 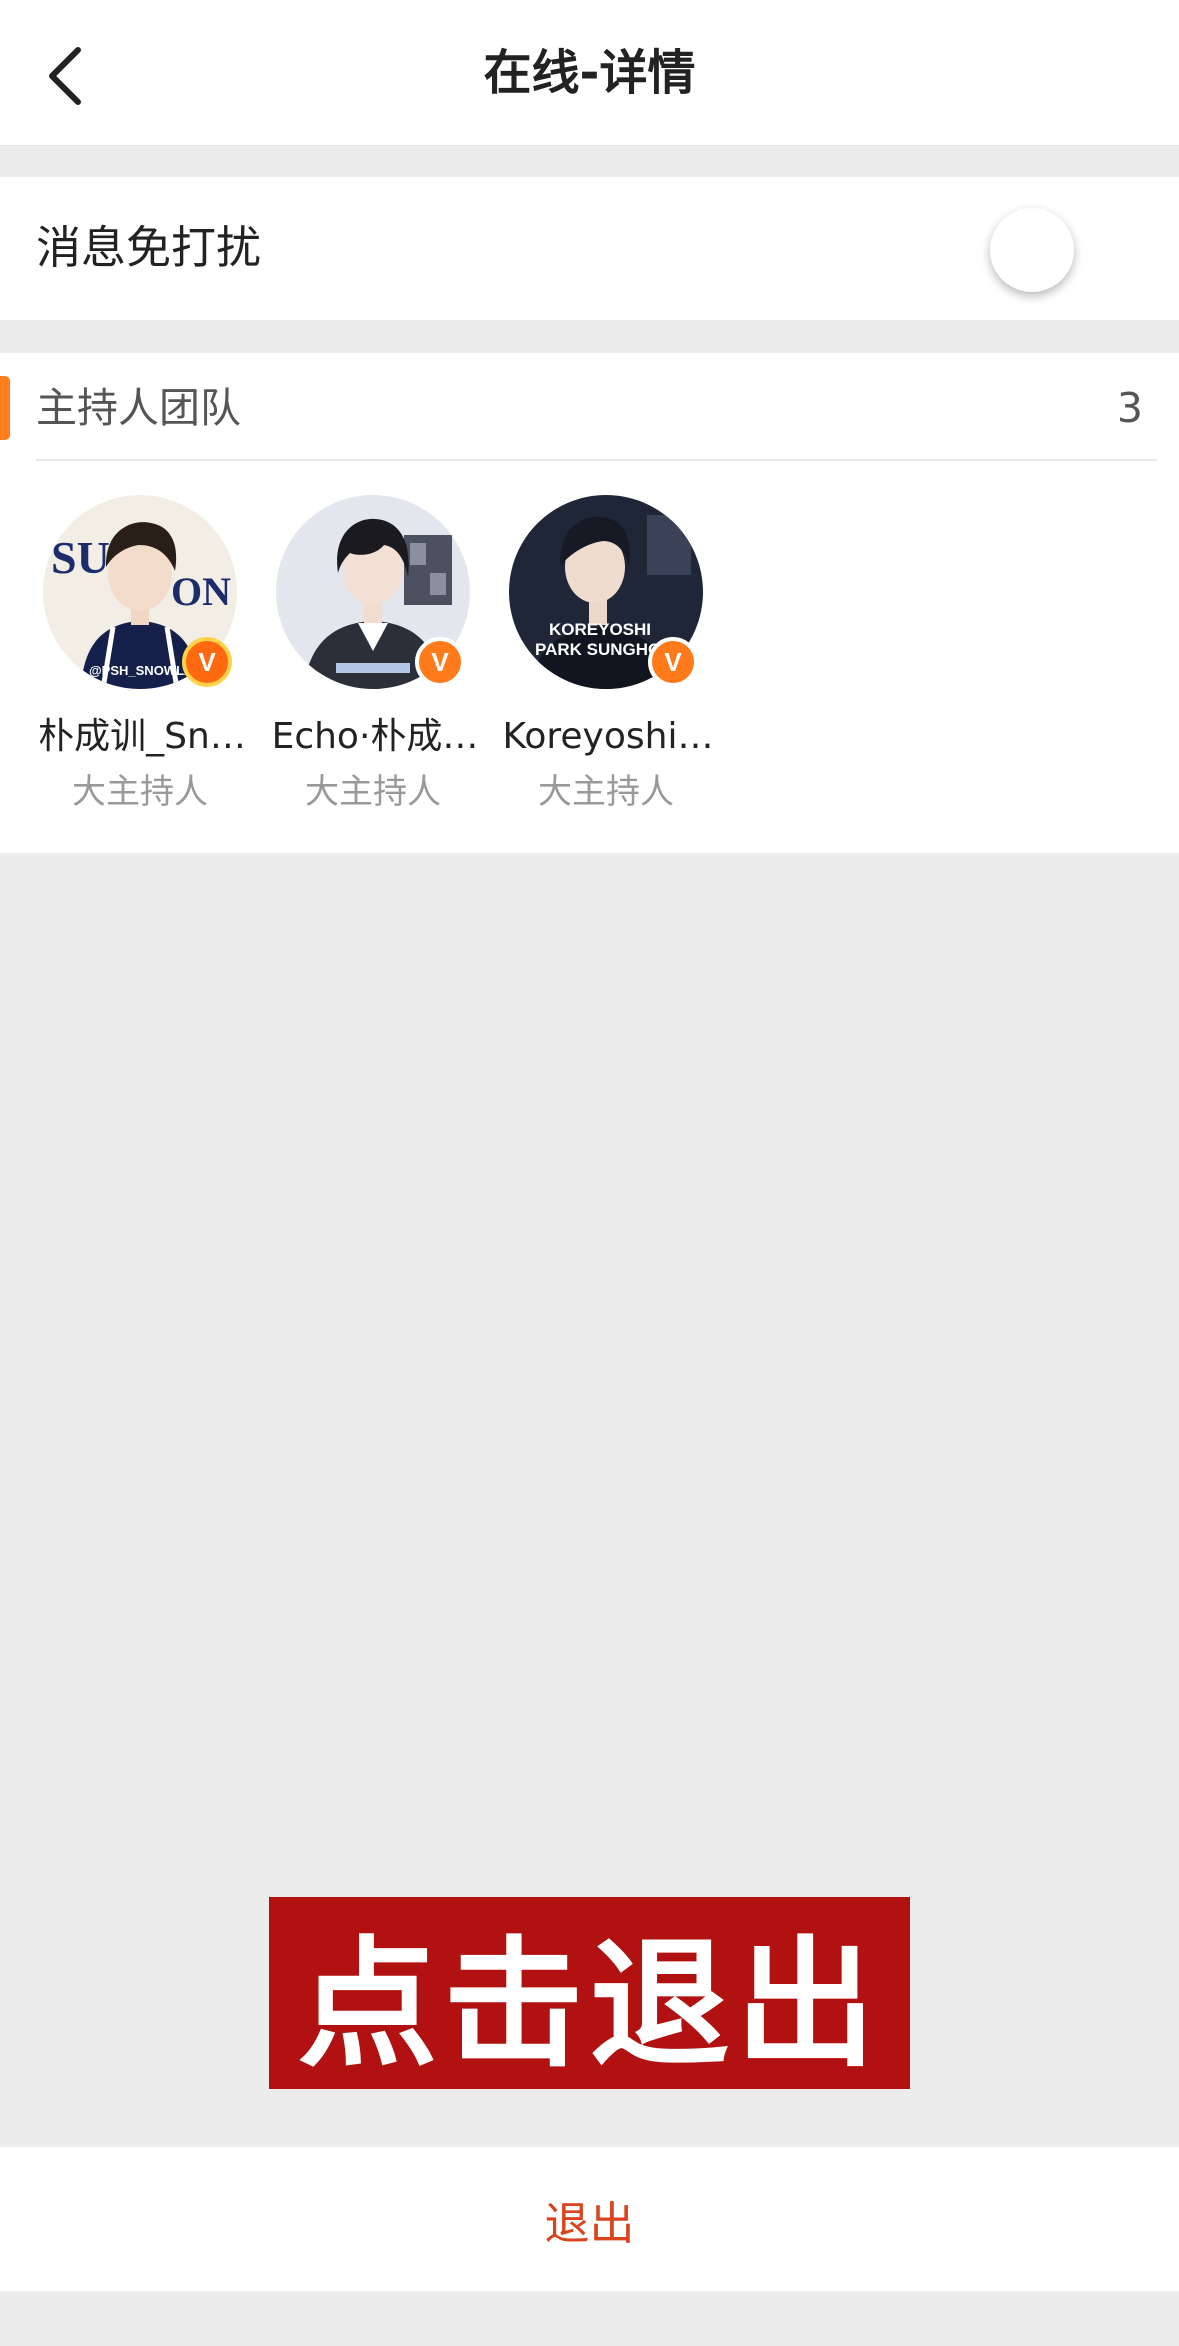 I want to click on section-accent-bar, so click(x=5, y=408).